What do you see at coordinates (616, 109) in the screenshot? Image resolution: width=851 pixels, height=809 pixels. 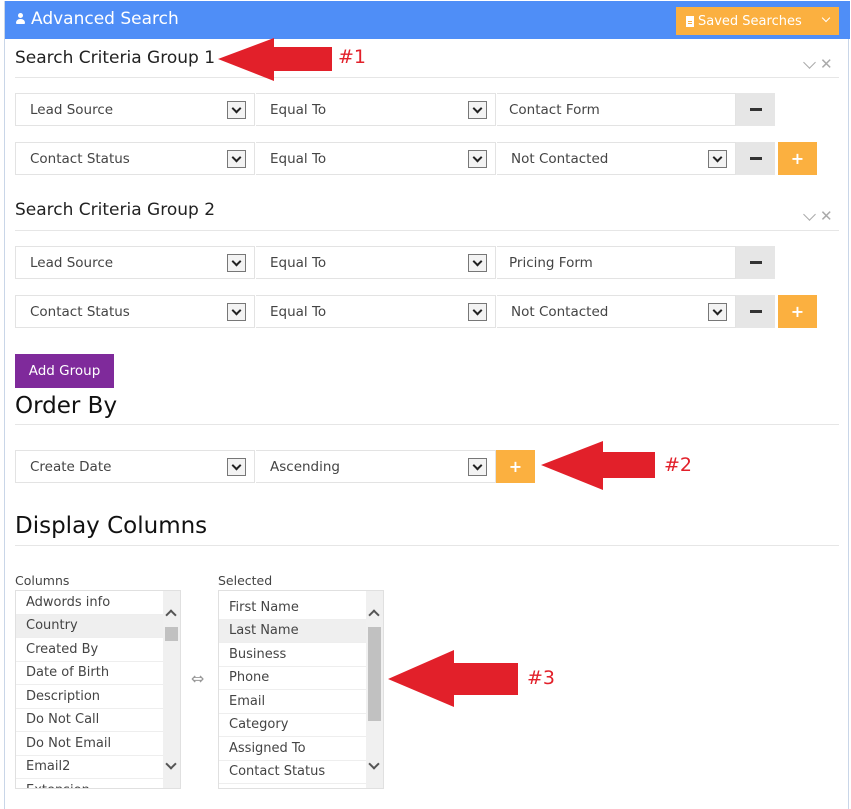 I see `value-input: Contact Form` at bounding box center [616, 109].